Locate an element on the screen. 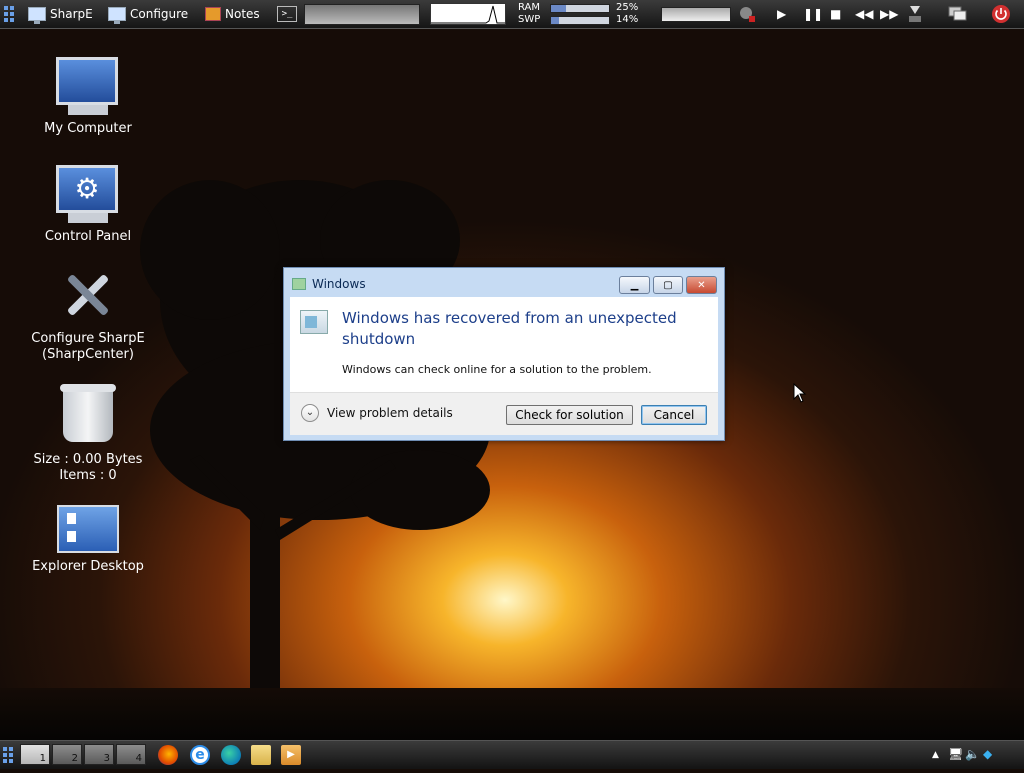 Image resolution: width=1024 pixels, height=773 pixels. ram-bar is located at coordinates (580, 8).